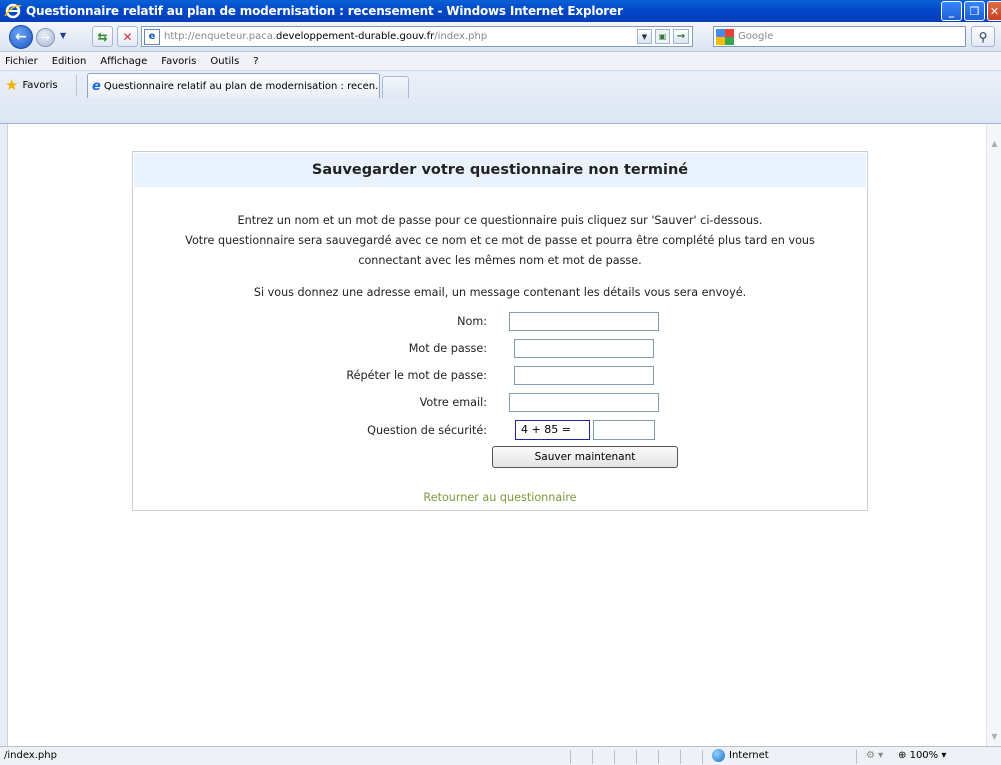 The image size is (1001, 765). I want to click on password-label: Mot de passe:, so click(447, 348).